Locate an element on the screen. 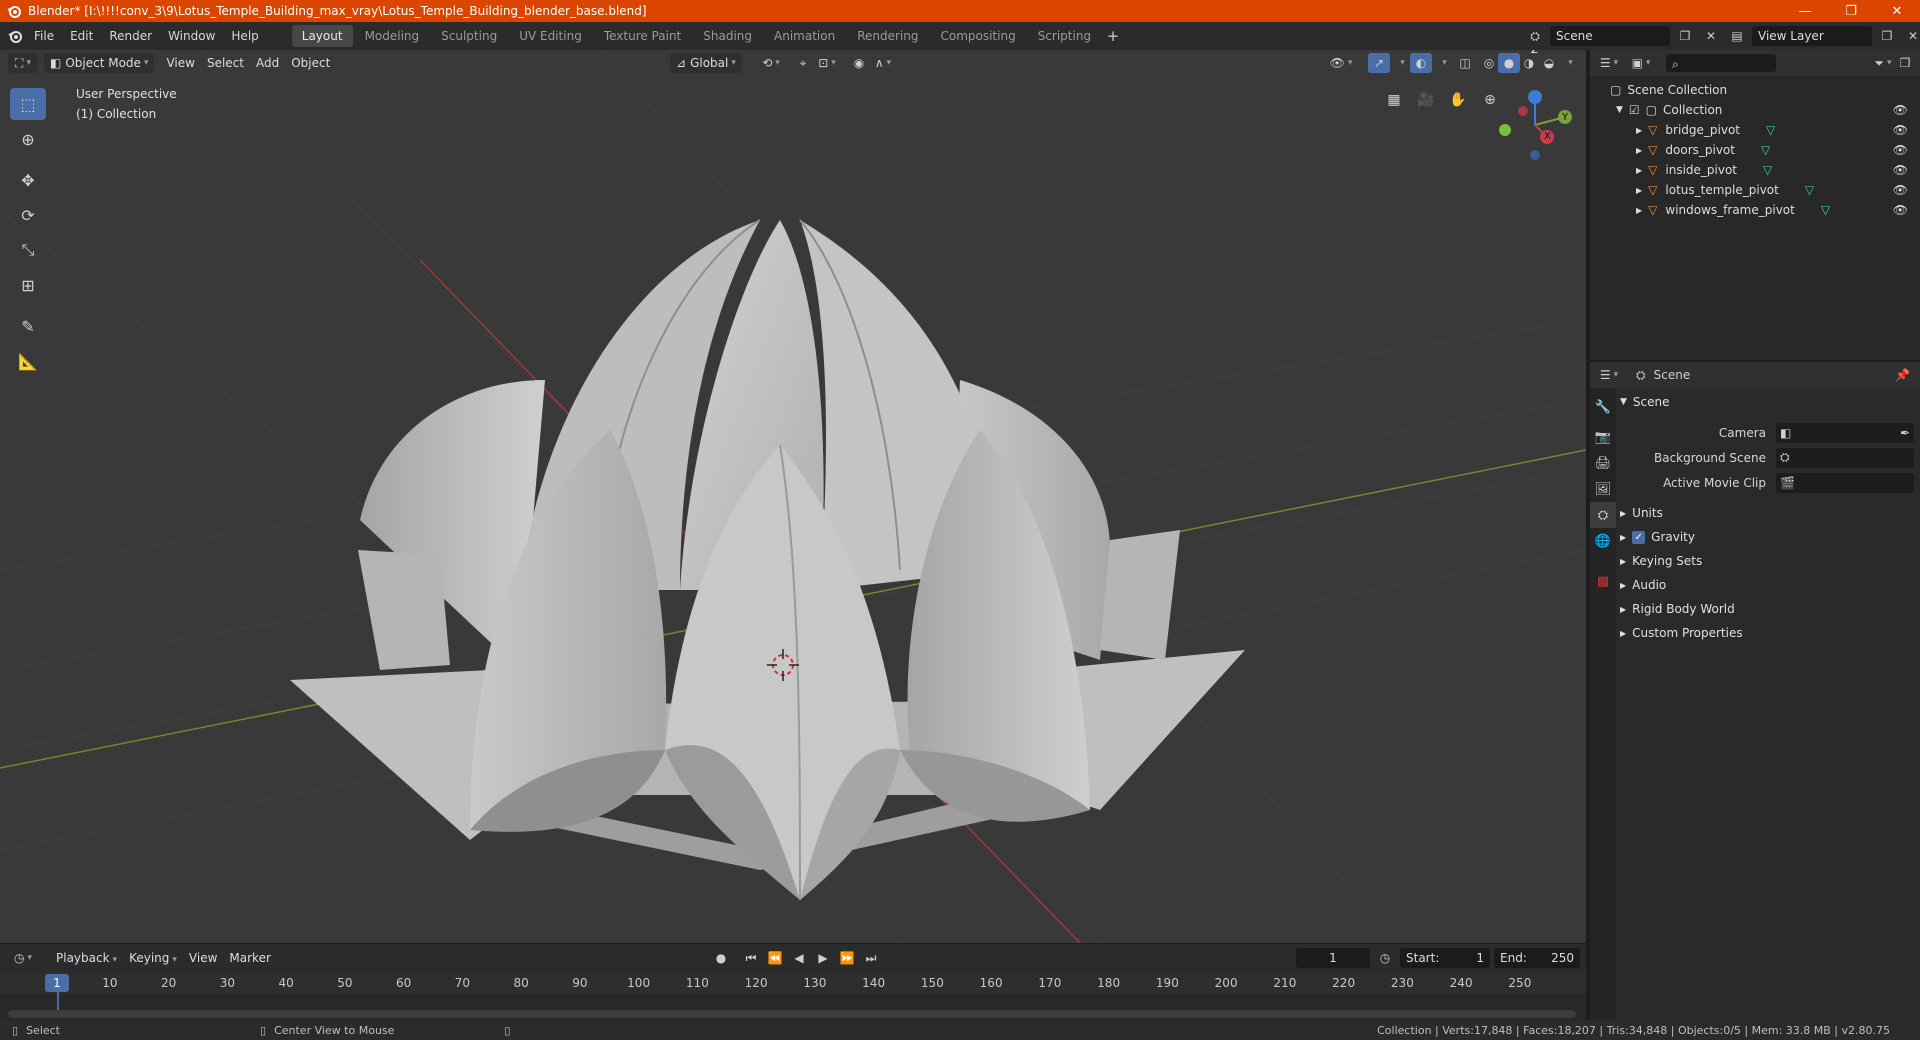 The height and width of the screenshot is (1040, 1920). gravity-panel-header: ▶ ✓ Gravity is located at coordinates (1770, 537).